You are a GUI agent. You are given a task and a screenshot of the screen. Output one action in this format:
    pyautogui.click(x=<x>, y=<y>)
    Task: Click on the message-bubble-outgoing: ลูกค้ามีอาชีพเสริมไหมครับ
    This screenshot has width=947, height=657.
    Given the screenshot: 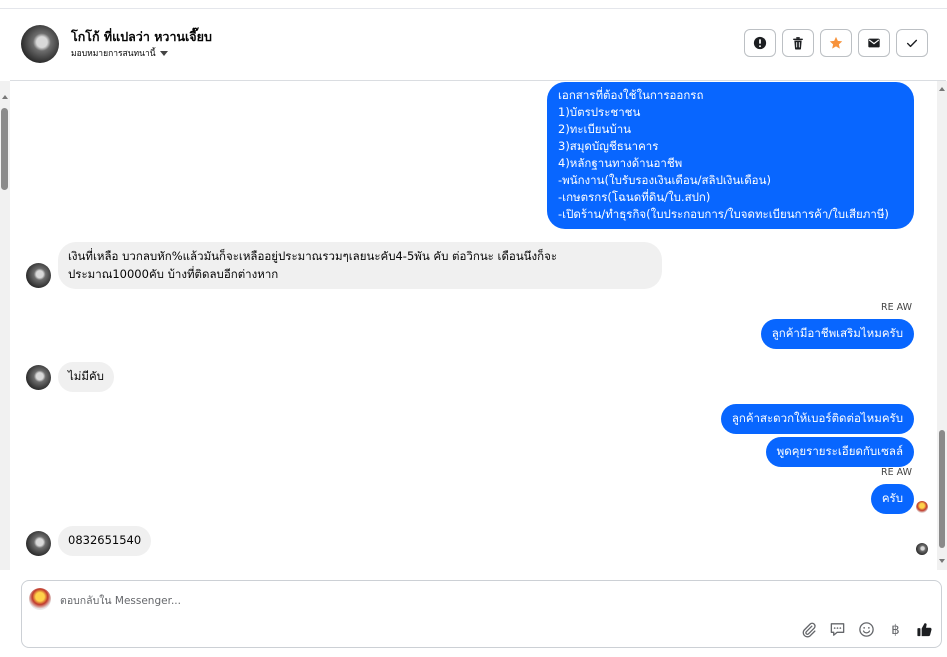 What is the action you would take?
    pyautogui.click(x=837, y=334)
    